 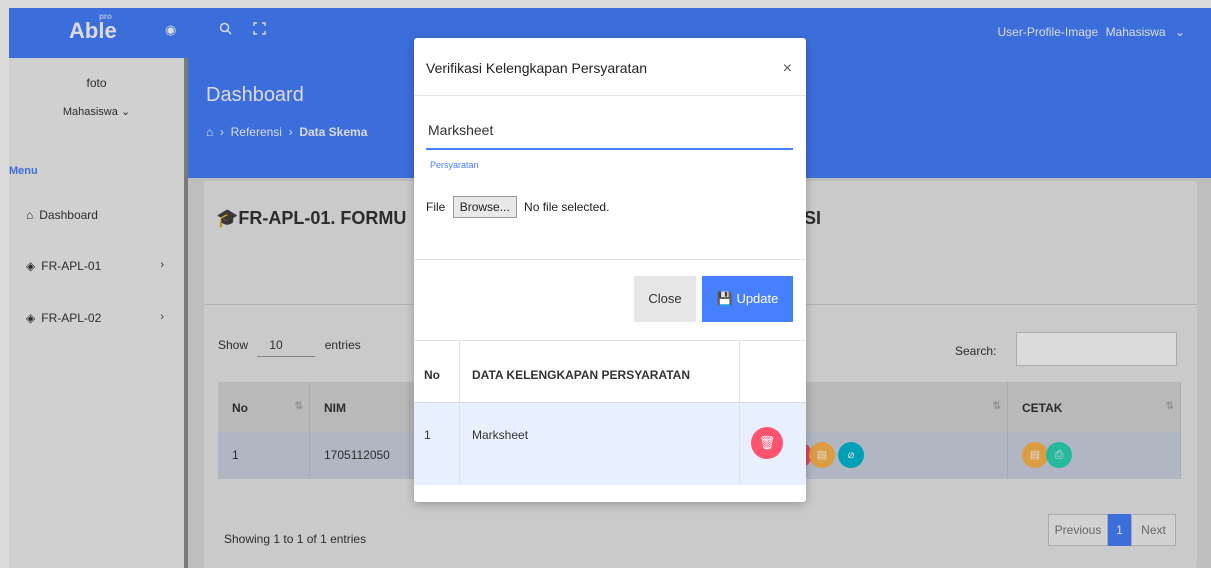 What do you see at coordinates (517, 207) in the screenshot?
I see `file-upload: File Browse... No file selected.` at bounding box center [517, 207].